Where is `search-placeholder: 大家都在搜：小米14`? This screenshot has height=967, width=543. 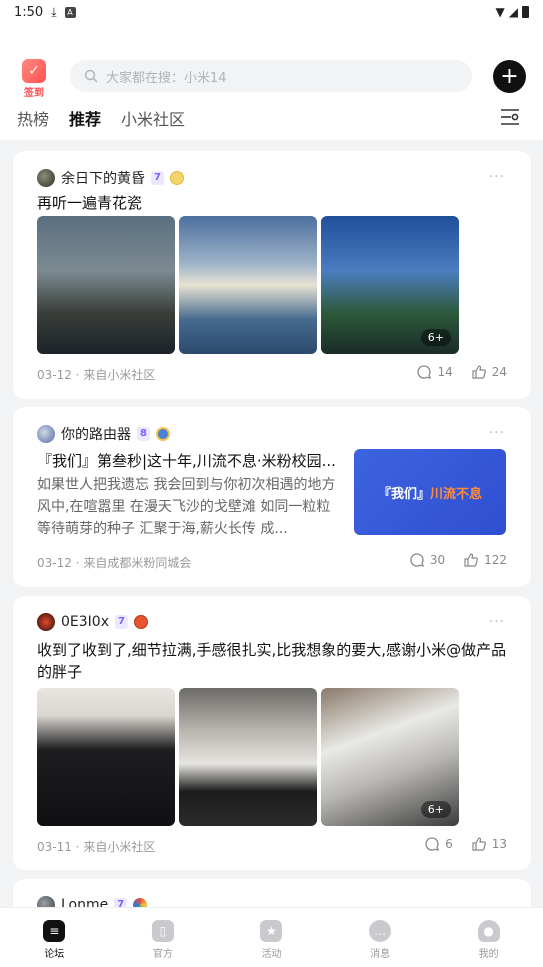 search-placeholder: 大家都在搜：小米14 is located at coordinates (166, 78).